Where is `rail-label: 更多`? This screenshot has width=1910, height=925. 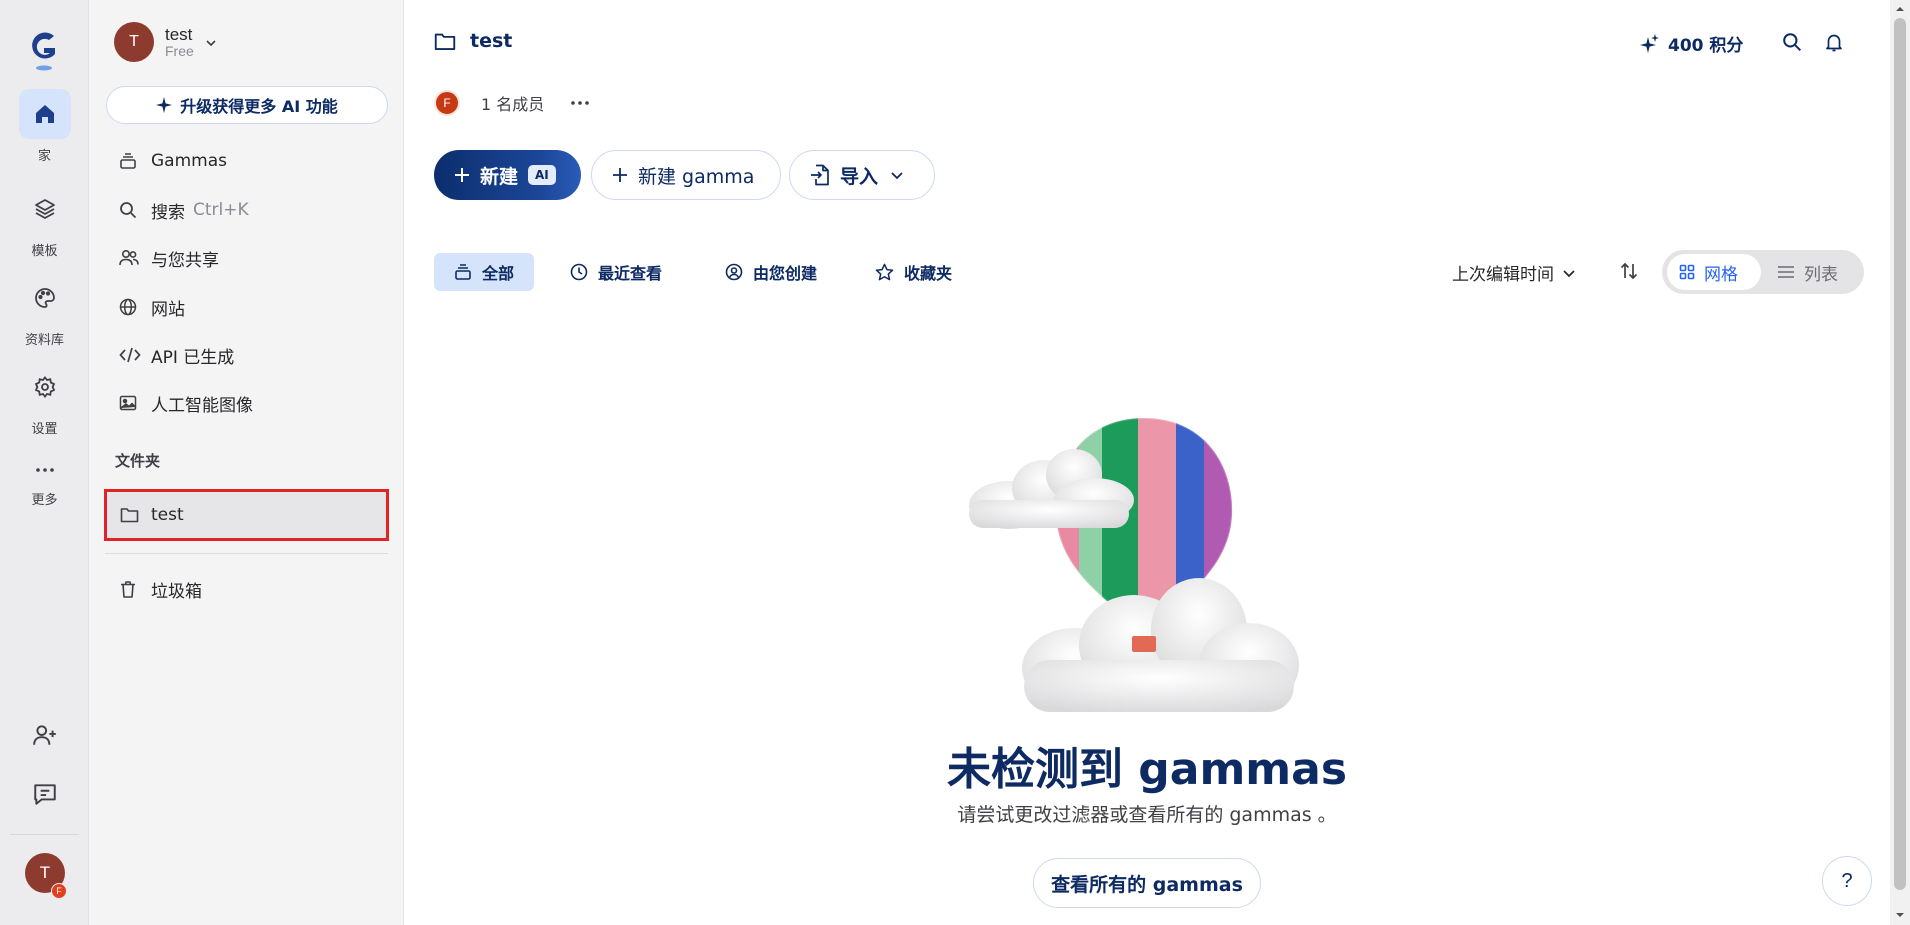
rail-label: 更多 is located at coordinates (44, 500).